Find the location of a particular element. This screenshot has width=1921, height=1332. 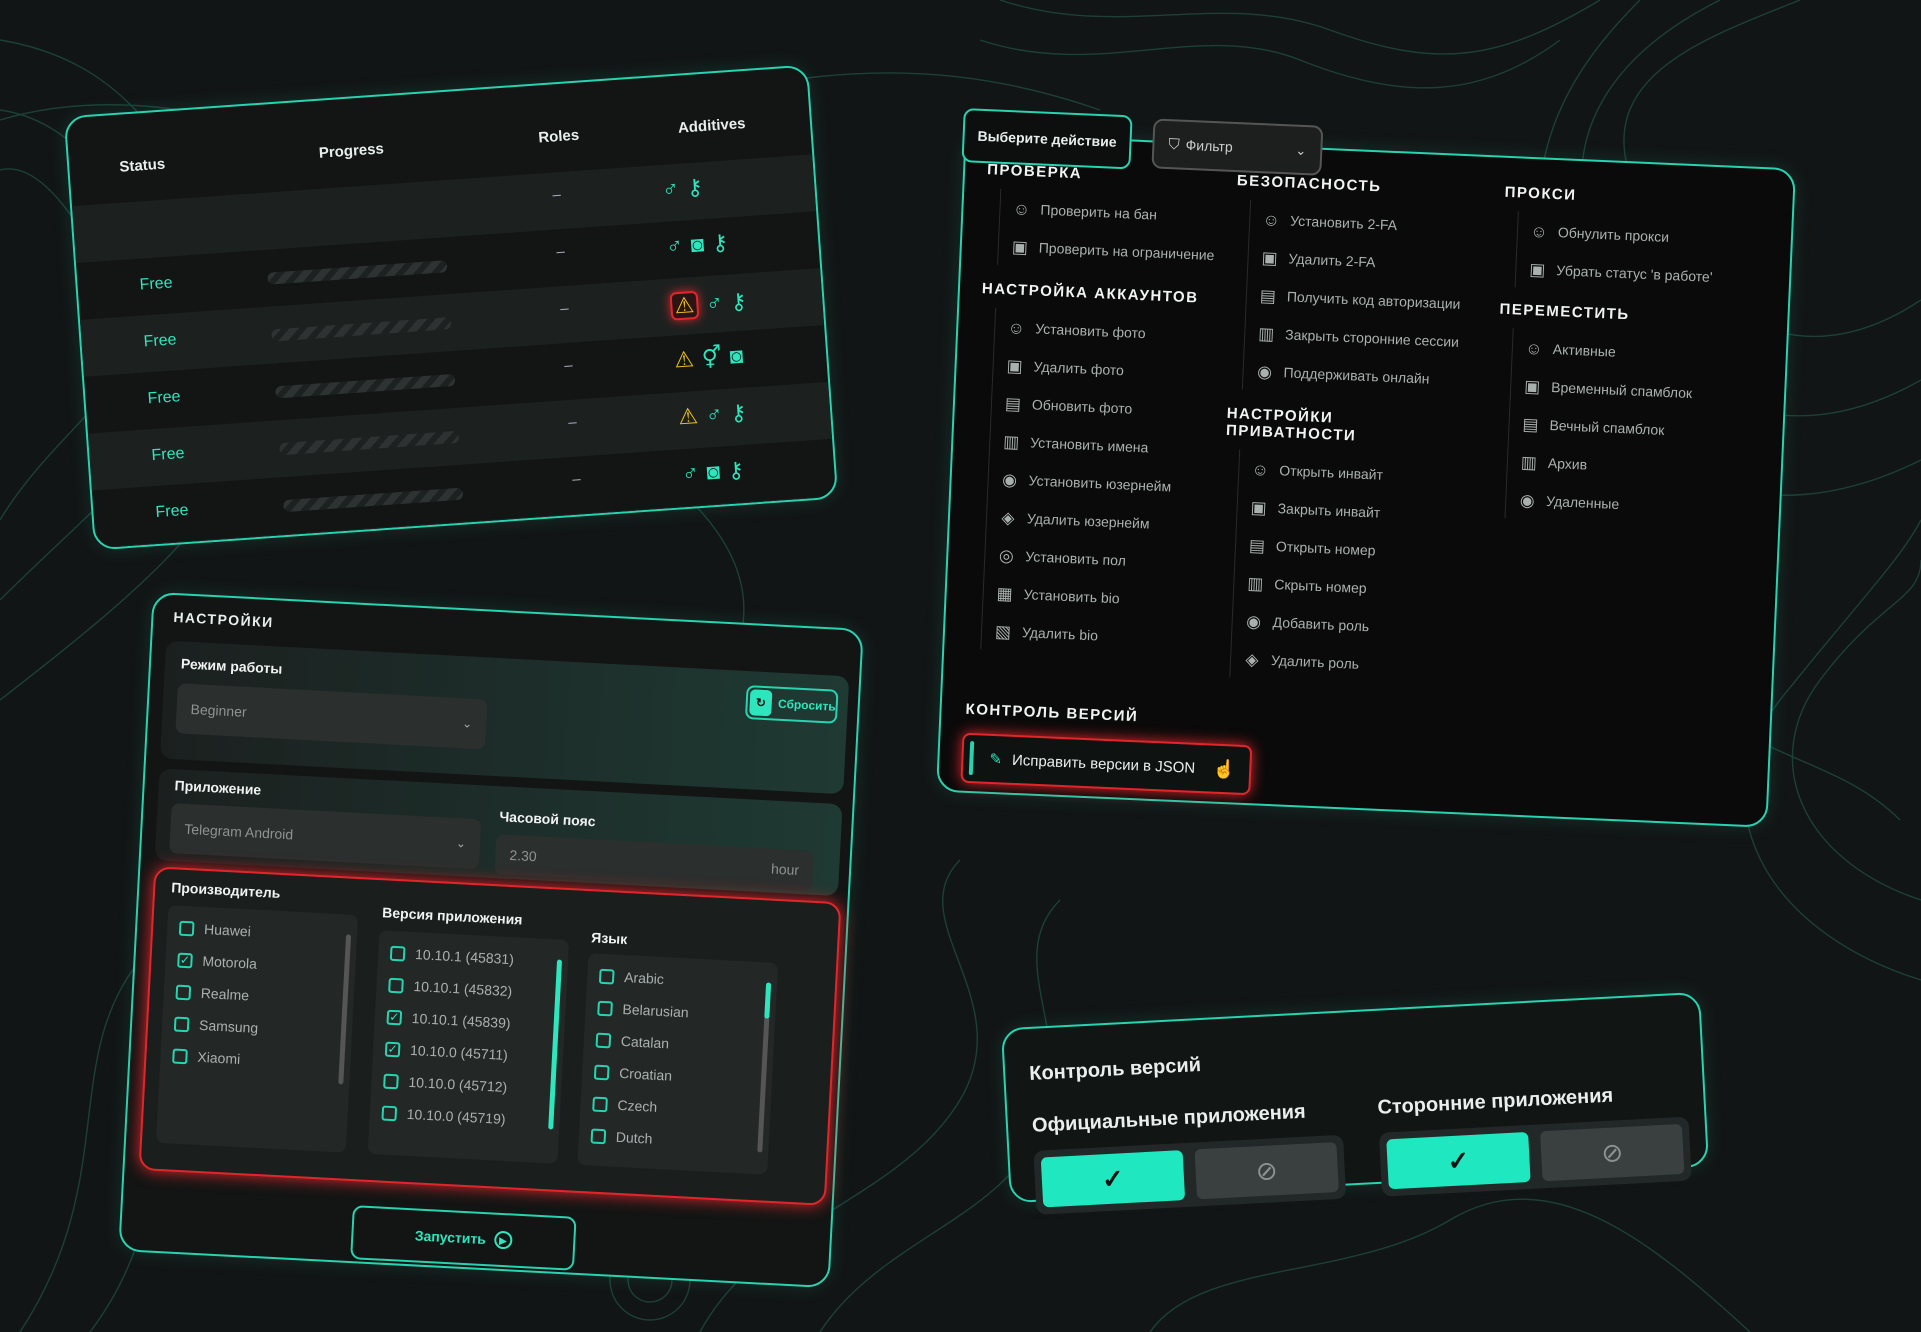

menu-item-label: Скрыть номер is located at coordinates (1321, 586).